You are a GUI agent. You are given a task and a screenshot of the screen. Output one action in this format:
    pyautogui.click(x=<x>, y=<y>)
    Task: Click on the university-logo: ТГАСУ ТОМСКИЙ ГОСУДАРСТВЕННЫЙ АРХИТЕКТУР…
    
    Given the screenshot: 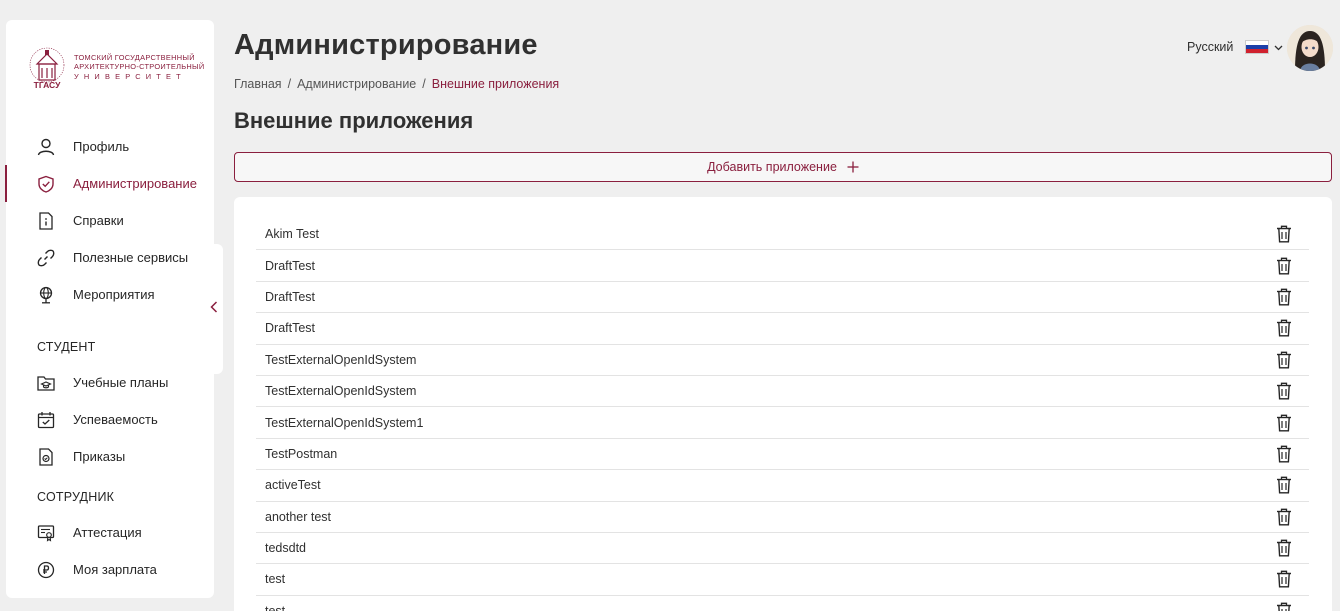 What is the action you would take?
    pyautogui.click(x=115, y=67)
    